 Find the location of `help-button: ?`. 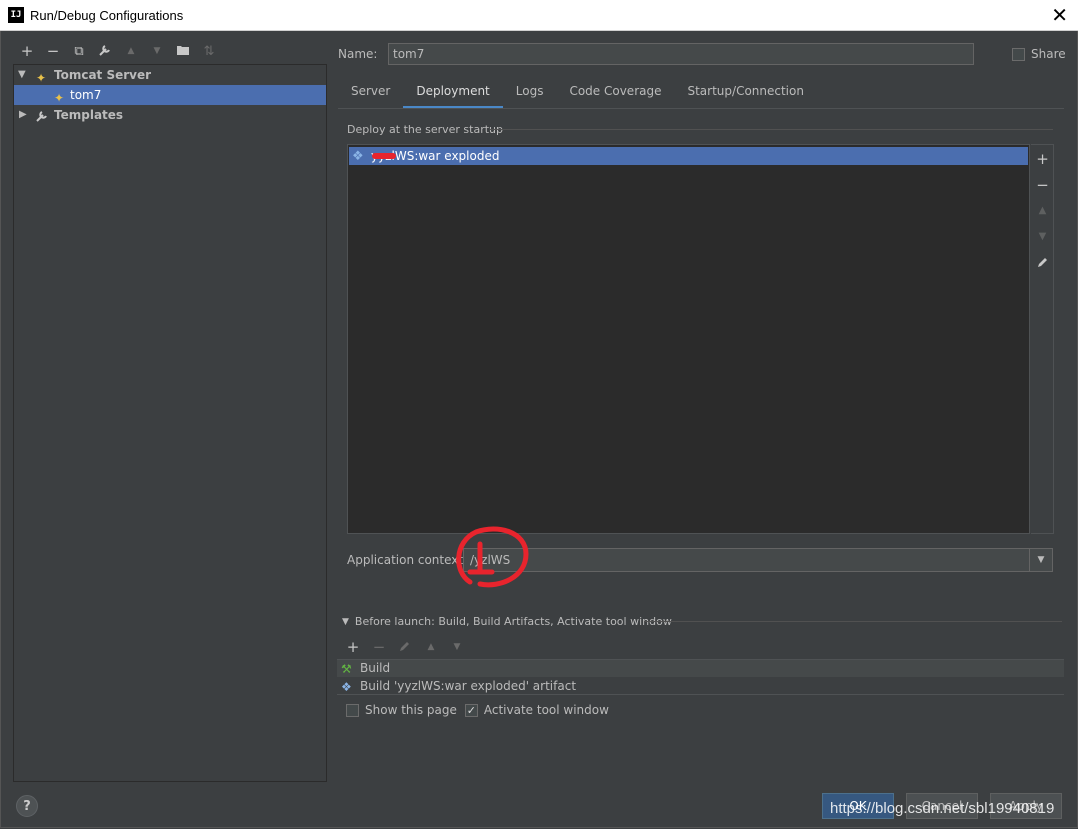

help-button: ? is located at coordinates (27, 806).